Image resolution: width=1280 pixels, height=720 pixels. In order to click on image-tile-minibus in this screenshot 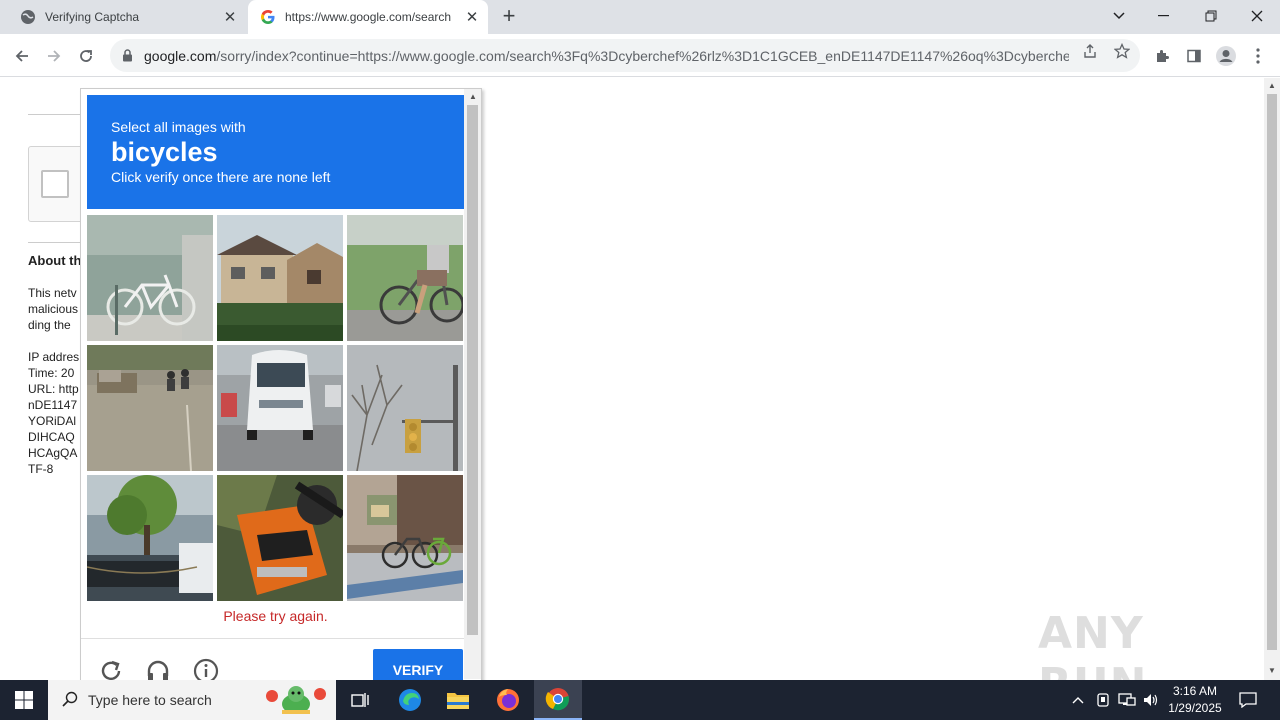, I will do `click(280, 408)`.